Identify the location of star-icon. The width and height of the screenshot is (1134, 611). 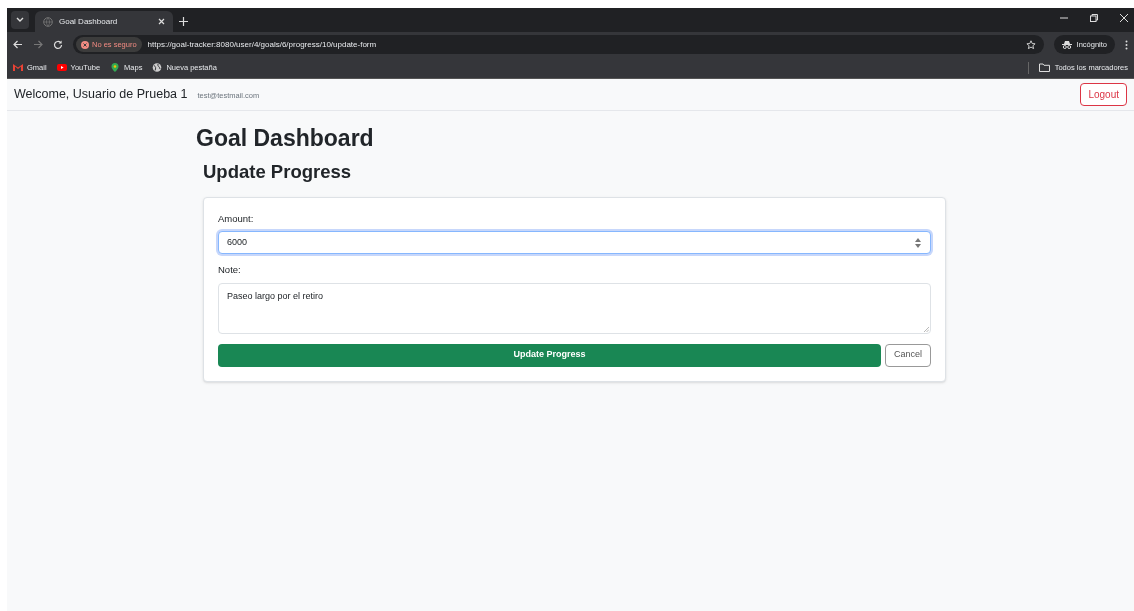
(1030, 44).